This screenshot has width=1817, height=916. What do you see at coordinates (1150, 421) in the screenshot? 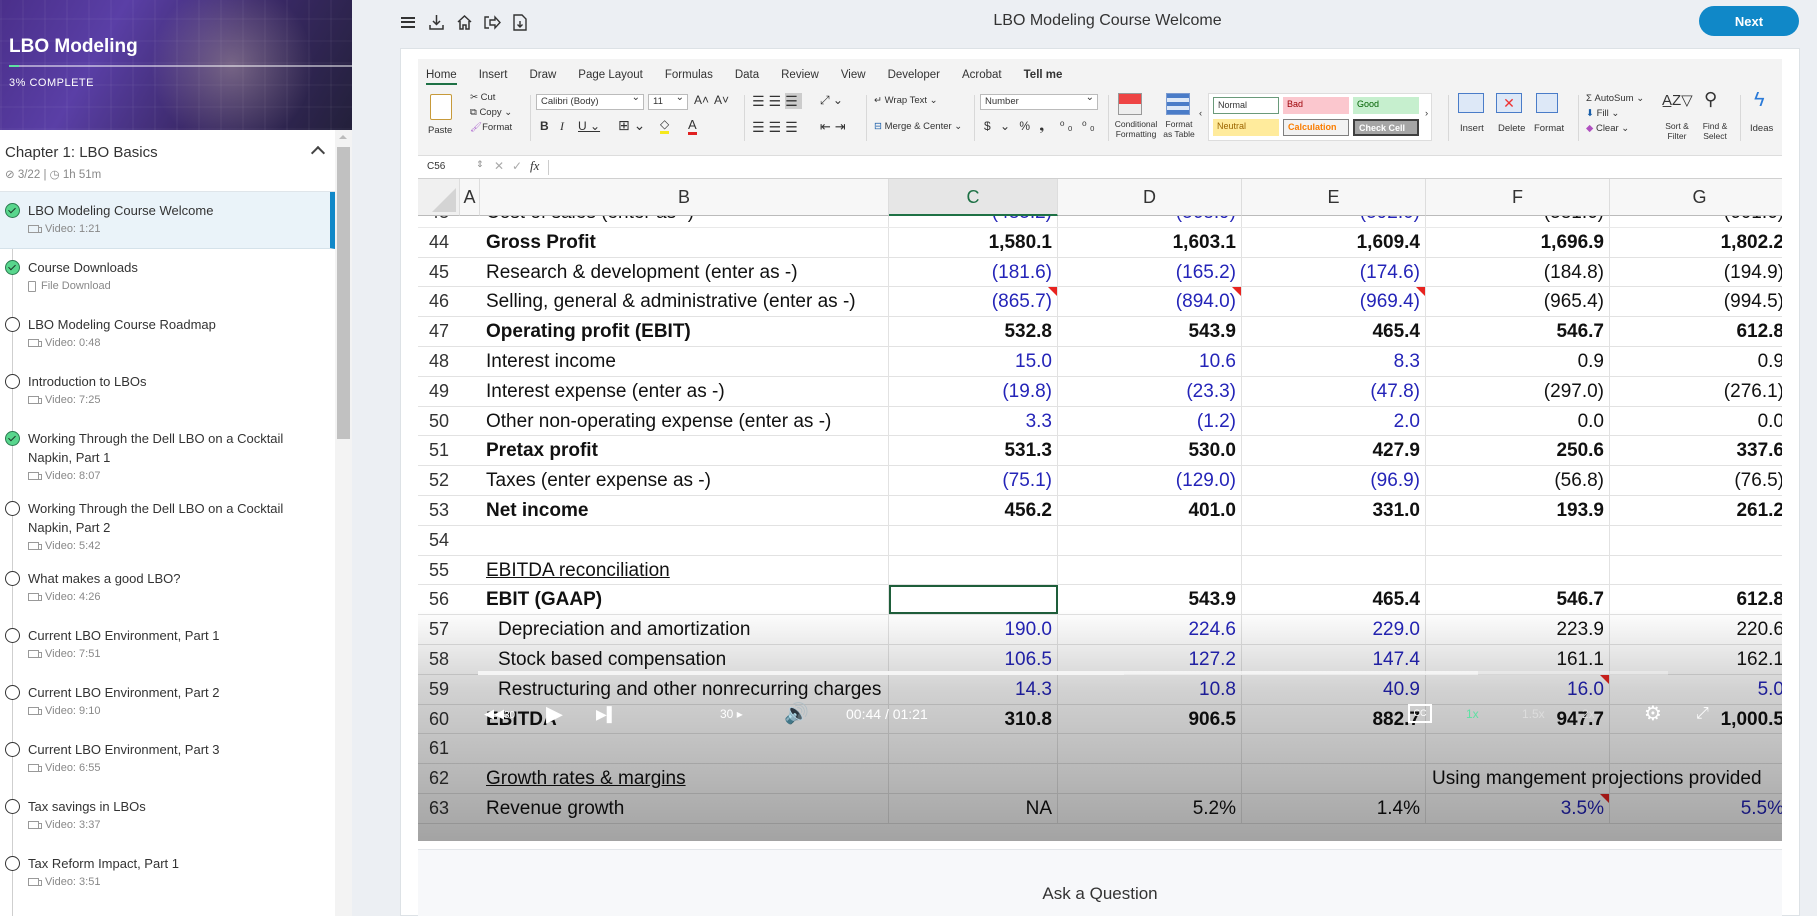
I see `value-cell: (1.2)` at bounding box center [1150, 421].